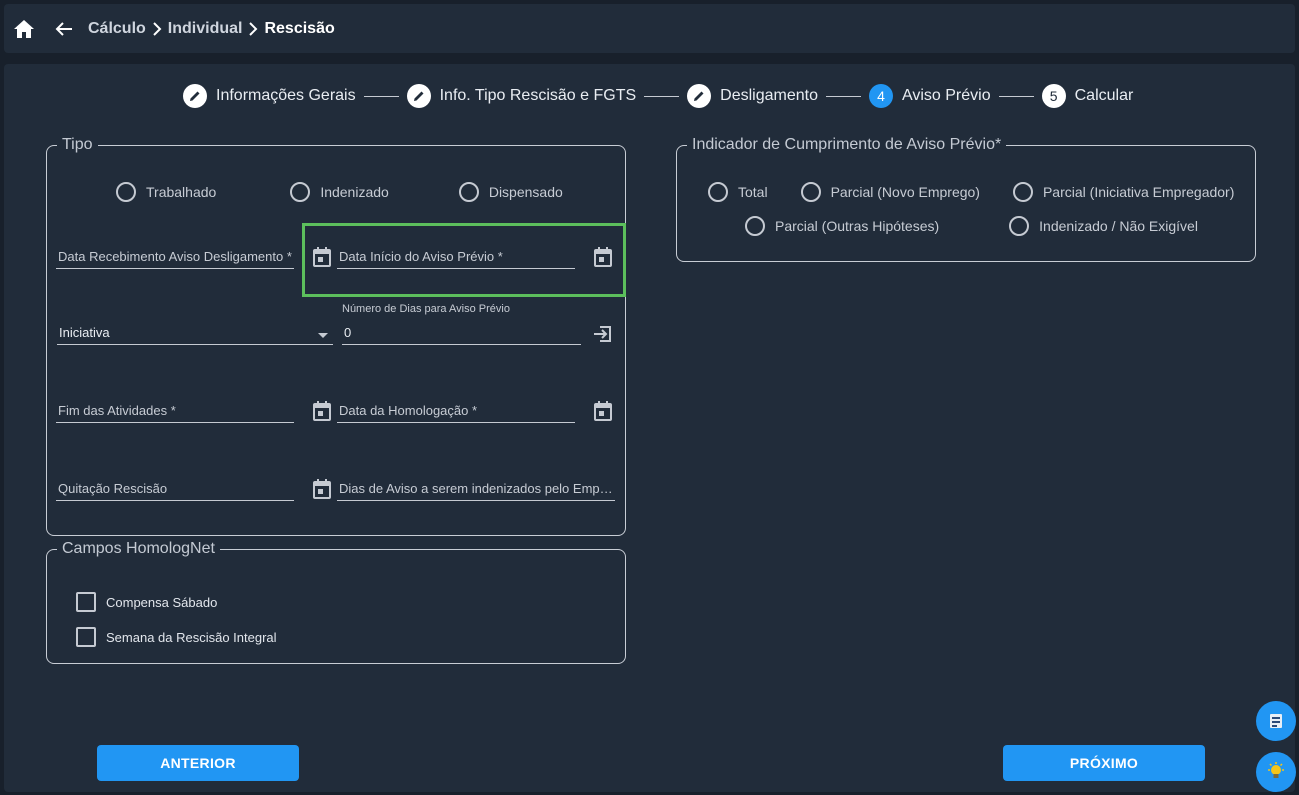 This screenshot has height=795, width=1299. What do you see at coordinates (1104, 763) in the screenshot?
I see `proximo-button: PRÓXIMO` at bounding box center [1104, 763].